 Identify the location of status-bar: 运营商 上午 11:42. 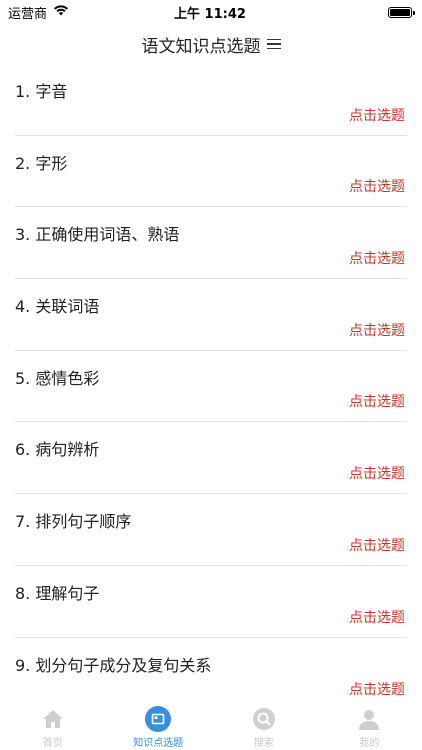
(211, 12).